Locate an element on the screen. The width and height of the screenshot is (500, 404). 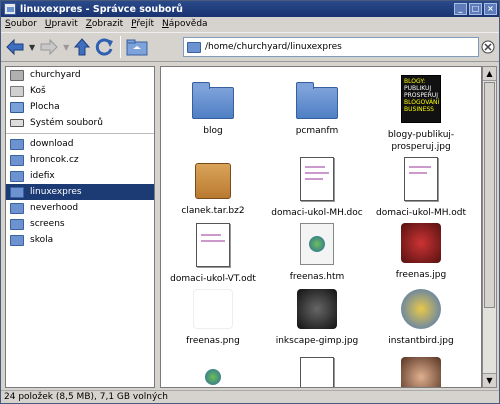
file-item: pcmanfm is located at coordinates (317, 106).